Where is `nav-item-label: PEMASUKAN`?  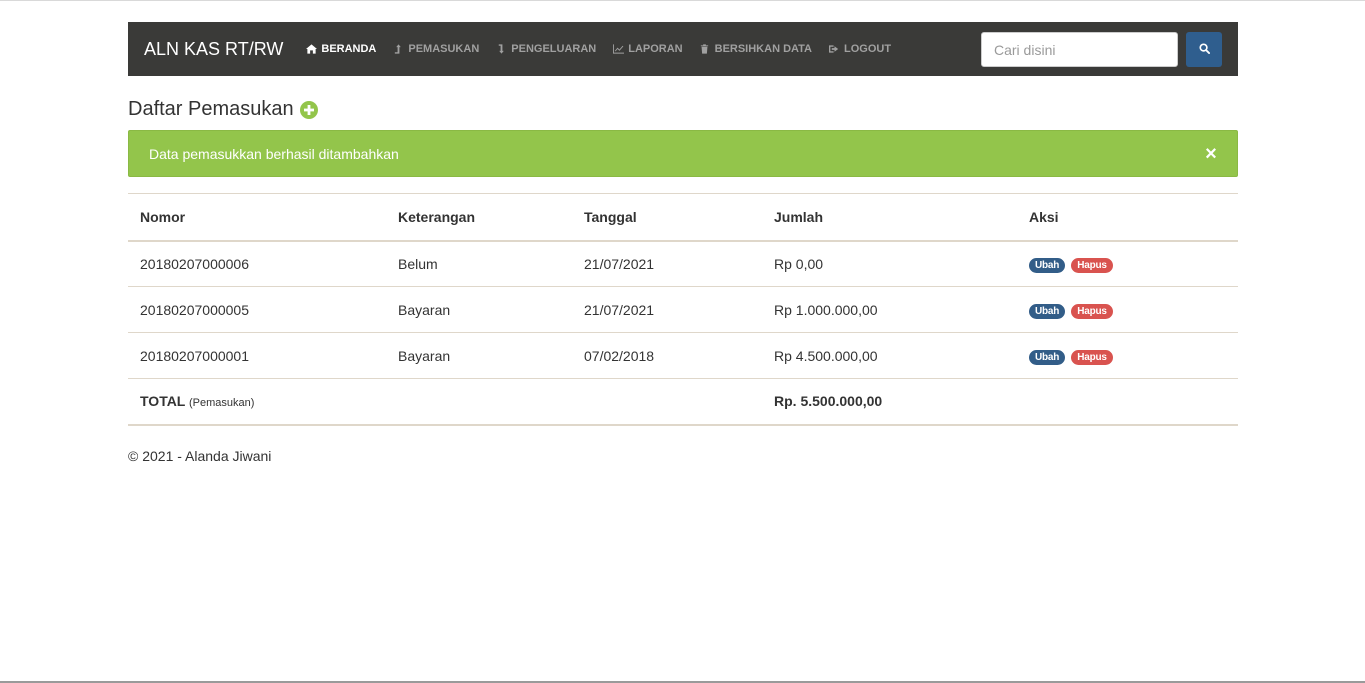
nav-item-label: PEMASUKAN is located at coordinates (444, 49).